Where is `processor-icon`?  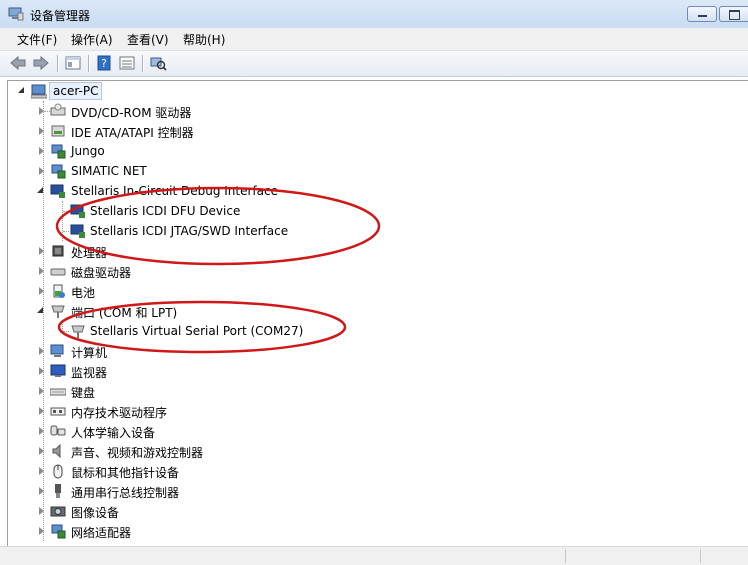 processor-icon is located at coordinates (58, 251).